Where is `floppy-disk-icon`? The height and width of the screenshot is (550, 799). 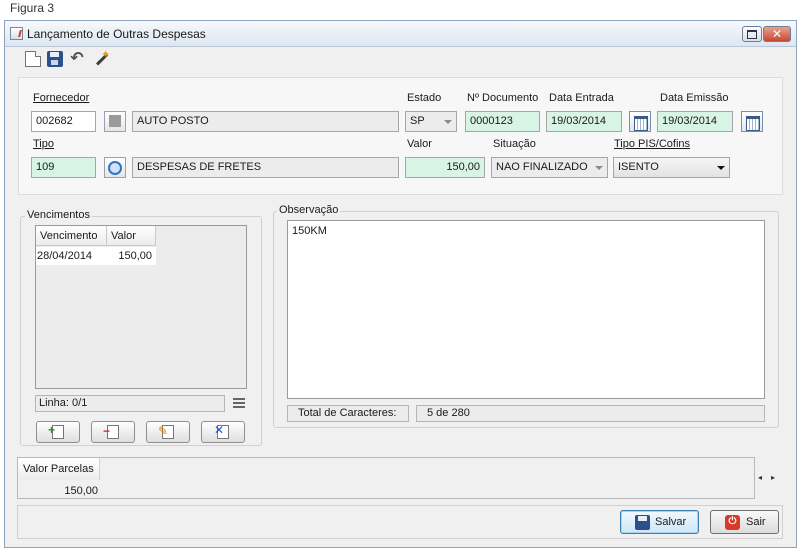
floppy-disk-icon is located at coordinates (642, 522).